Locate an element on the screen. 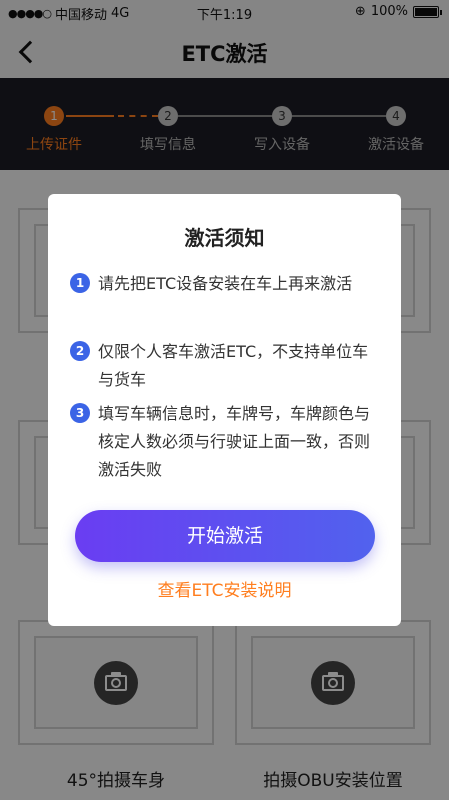  notice-item: 2 仅限个人客车激活ETC，不支持单位车与货车 is located at coordinates (222, 366).